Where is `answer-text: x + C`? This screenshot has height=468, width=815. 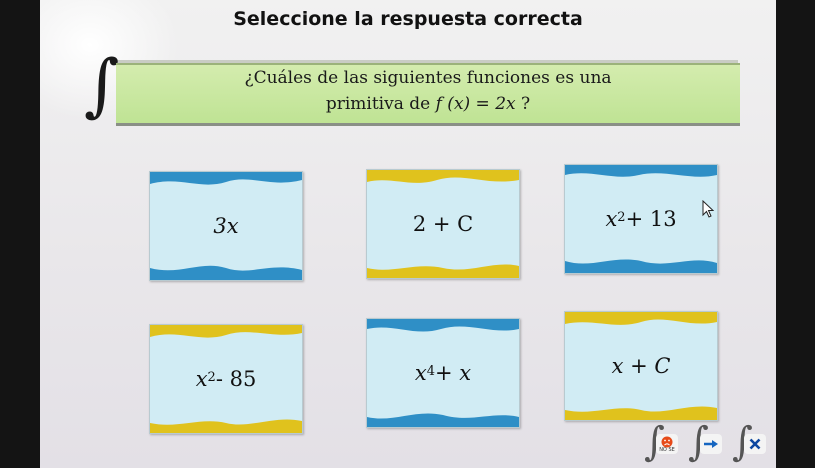
answer-text: x + C is located at coordinates (641, 366).